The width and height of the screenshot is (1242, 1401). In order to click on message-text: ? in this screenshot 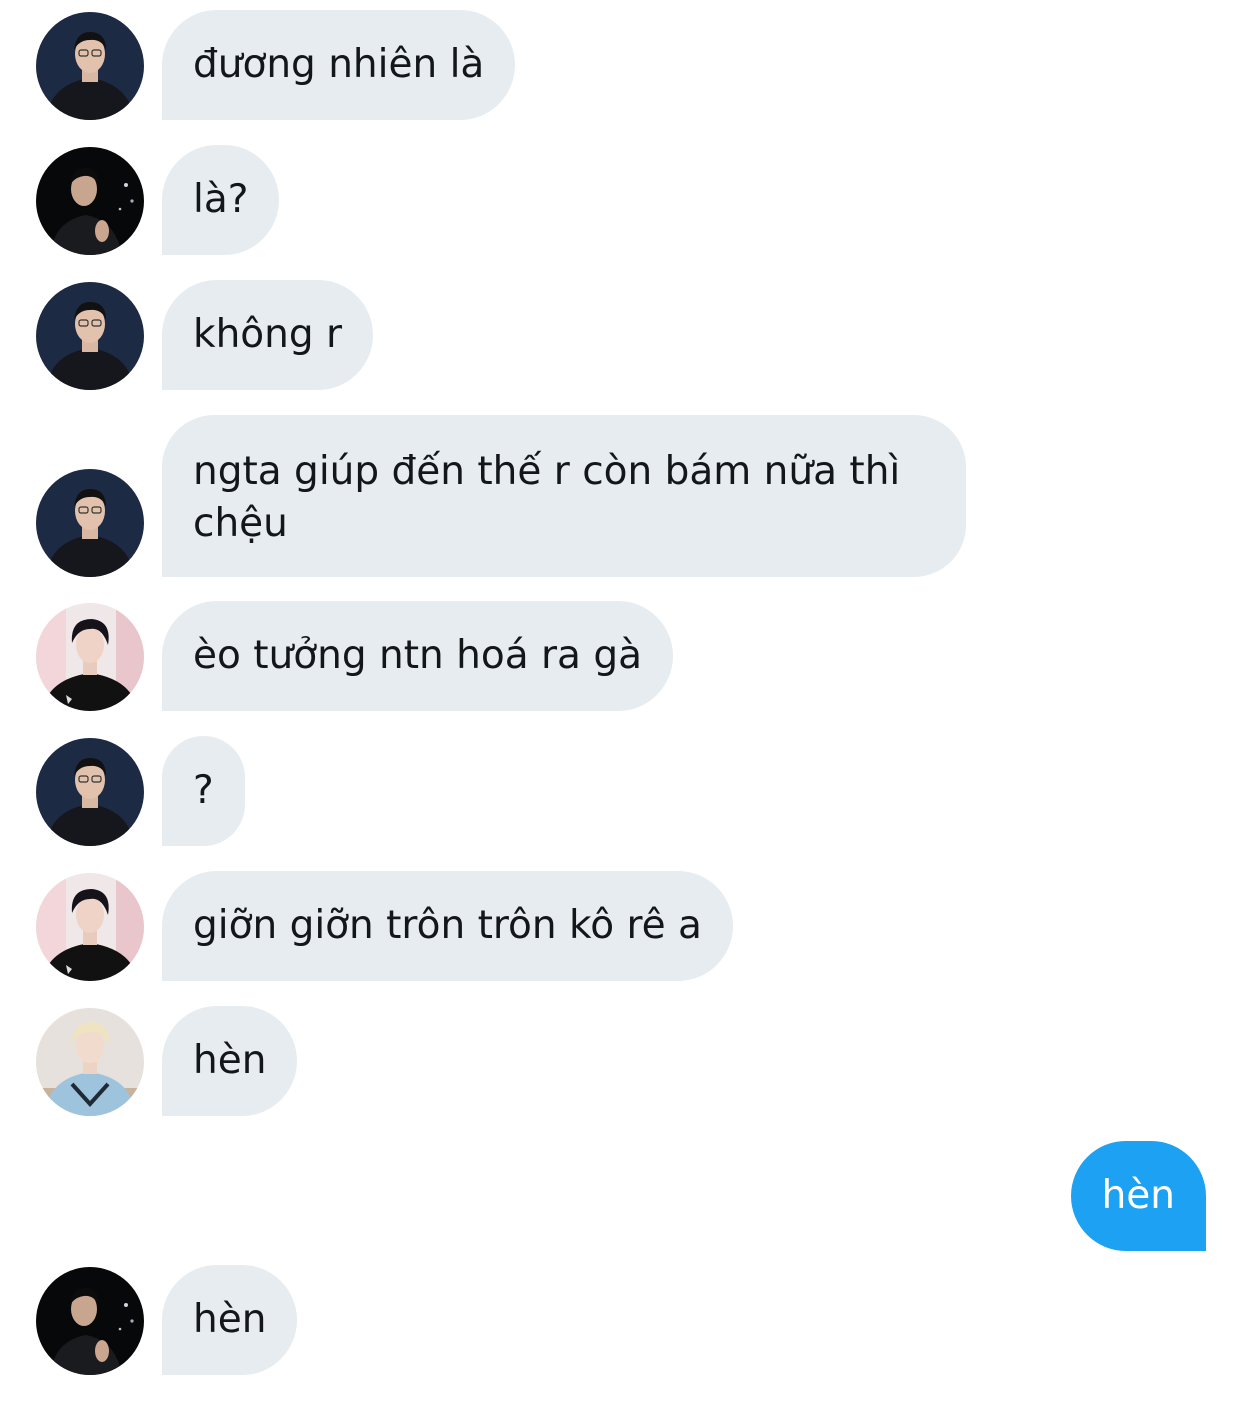, I will do `click(203, 790)`.